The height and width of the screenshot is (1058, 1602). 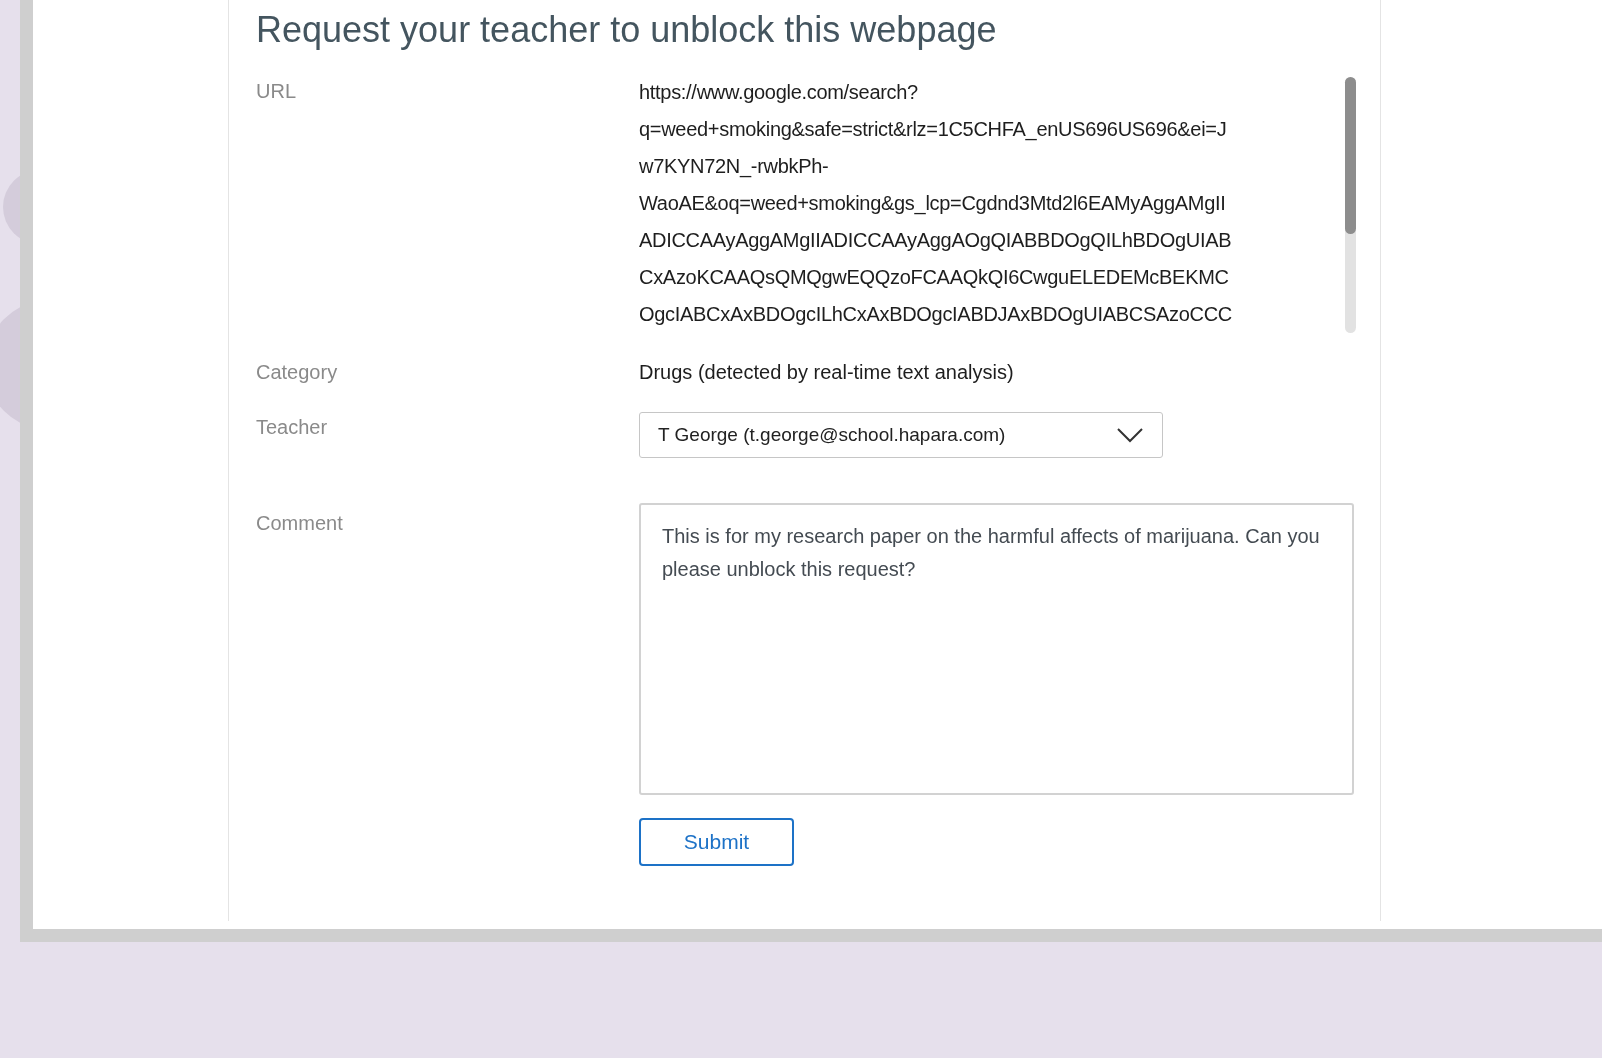 I want to click on scrollbar, so click(x=1350, y=205).